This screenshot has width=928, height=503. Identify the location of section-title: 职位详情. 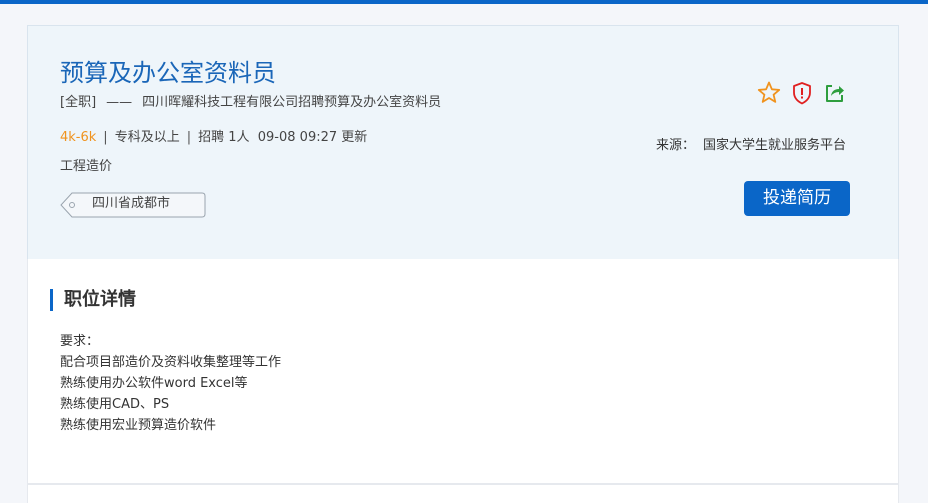
(93, 300).